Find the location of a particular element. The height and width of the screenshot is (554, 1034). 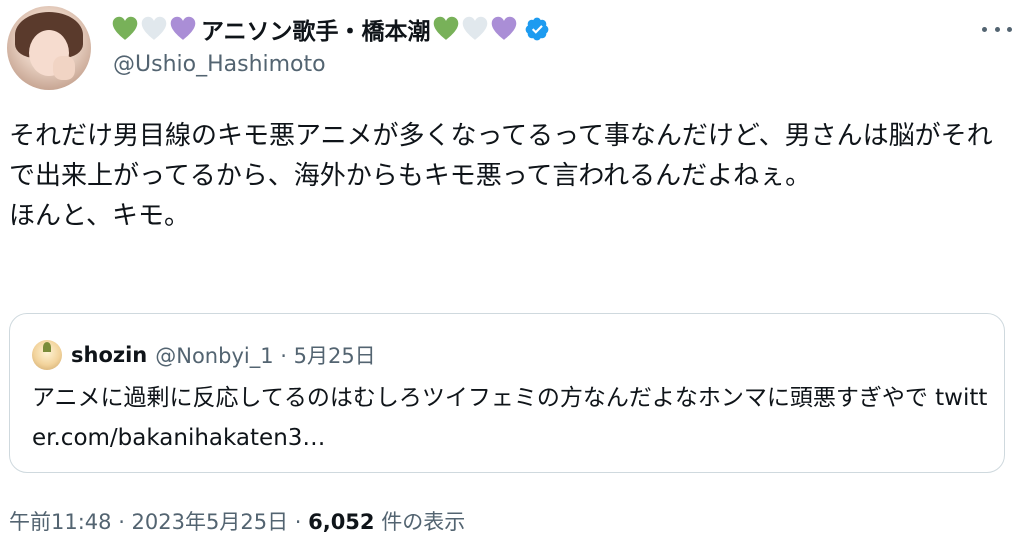

tweet-footer: 午前11:48 · 2023年5月25日 · 6,052 件の表示 is located at coordinates (237, 521).